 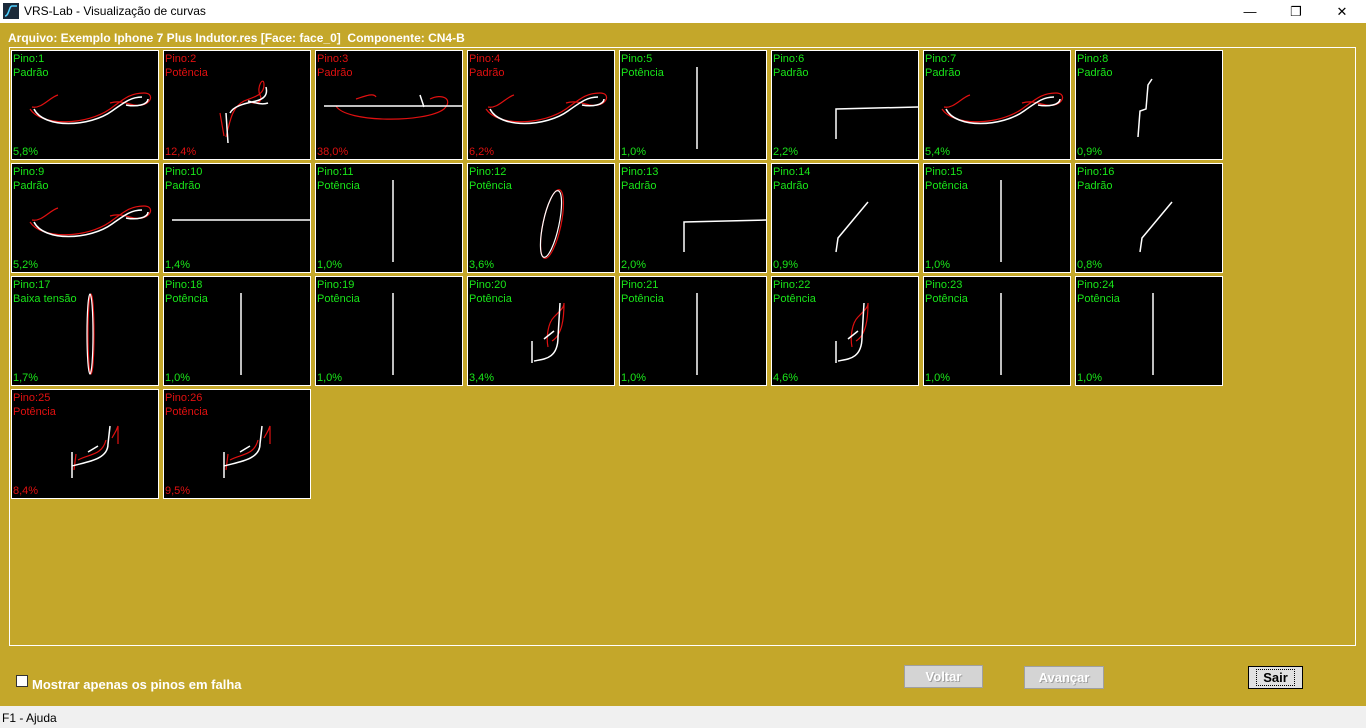 What do you see at coordinates (85, 218) in the screenshot?
I see `pin-curve-tile: Pino:9 Padrão 5,2%` at bounding box center [85, 218].